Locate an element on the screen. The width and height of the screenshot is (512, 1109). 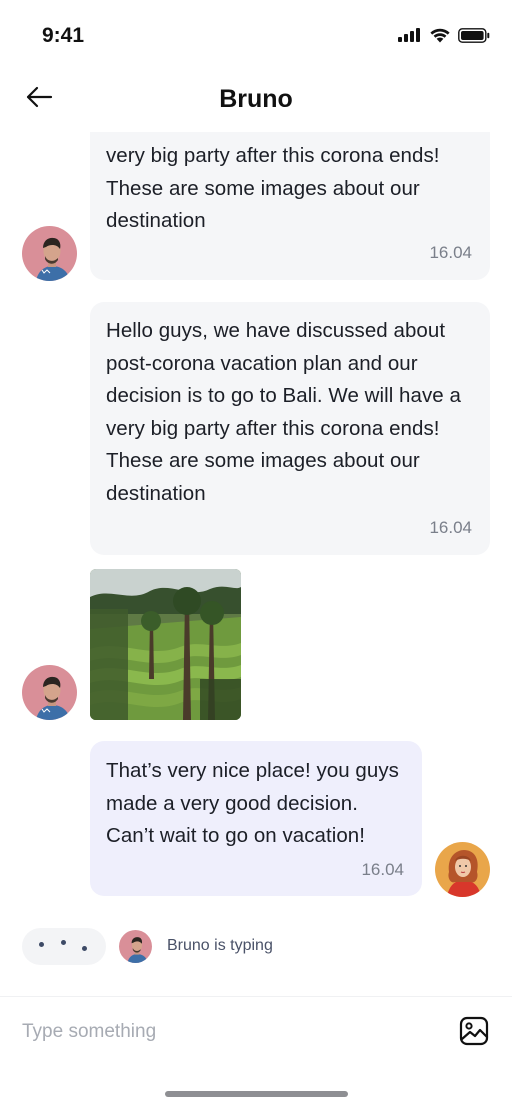
attach-image-button is located at coordinates (474, 1031).